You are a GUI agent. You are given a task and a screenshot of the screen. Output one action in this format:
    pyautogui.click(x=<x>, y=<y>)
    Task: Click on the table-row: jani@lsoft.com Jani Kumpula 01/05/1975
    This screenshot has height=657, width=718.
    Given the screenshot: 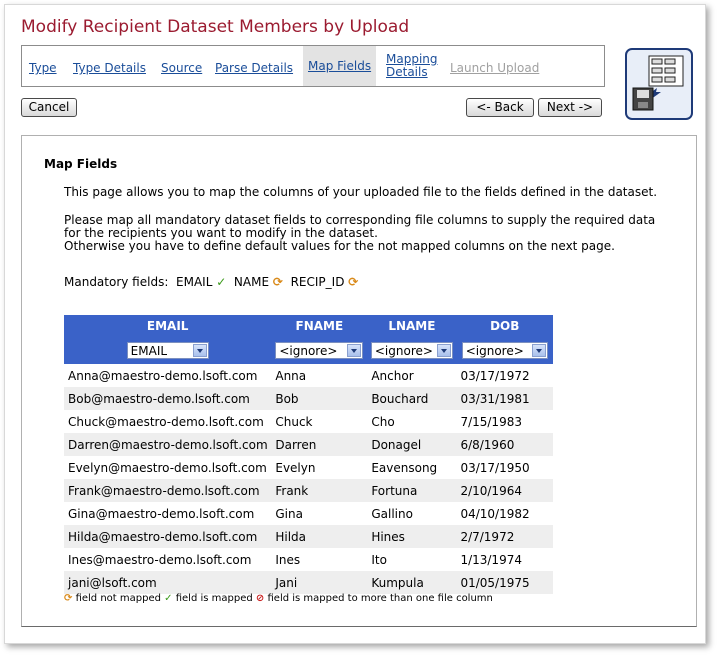 What is the action you would take?
    pyautogui.click(x=308, y=582)
    